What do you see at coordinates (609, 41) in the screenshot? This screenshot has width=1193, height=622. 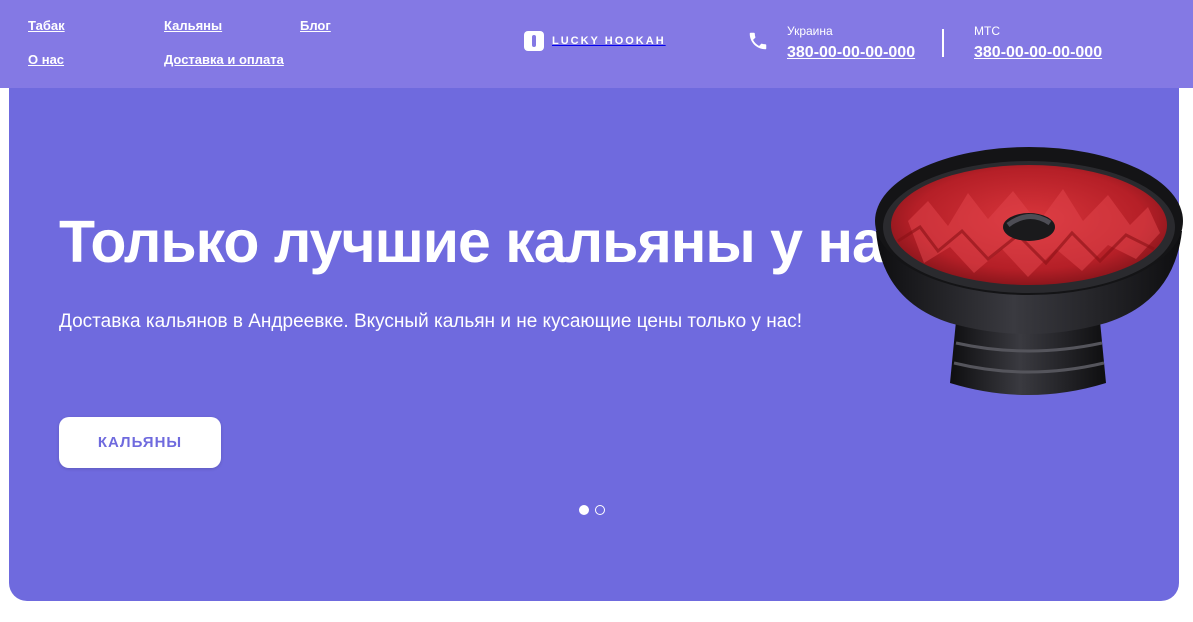 I see `logo-text: LUCKY HOOKAH` at bounding box center [609, 41].